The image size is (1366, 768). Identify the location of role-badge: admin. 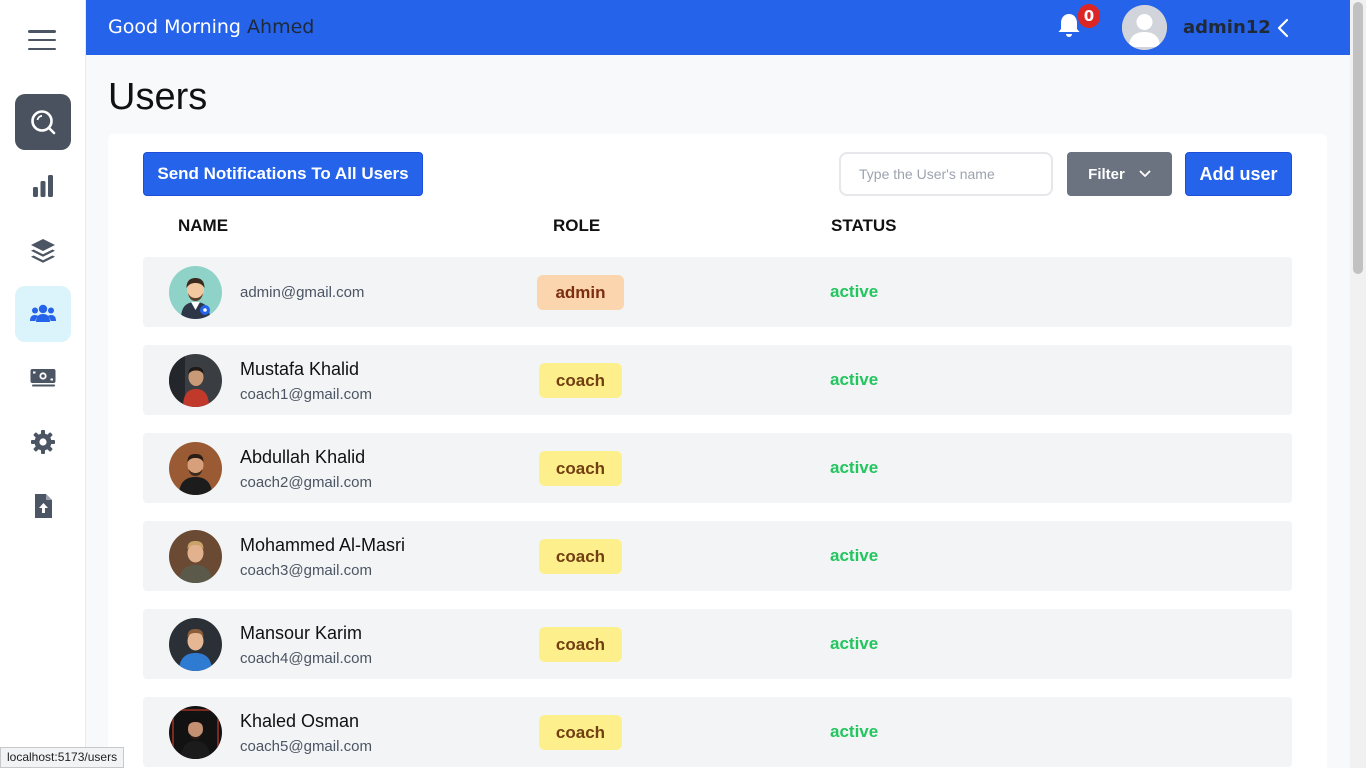
(580, 292).